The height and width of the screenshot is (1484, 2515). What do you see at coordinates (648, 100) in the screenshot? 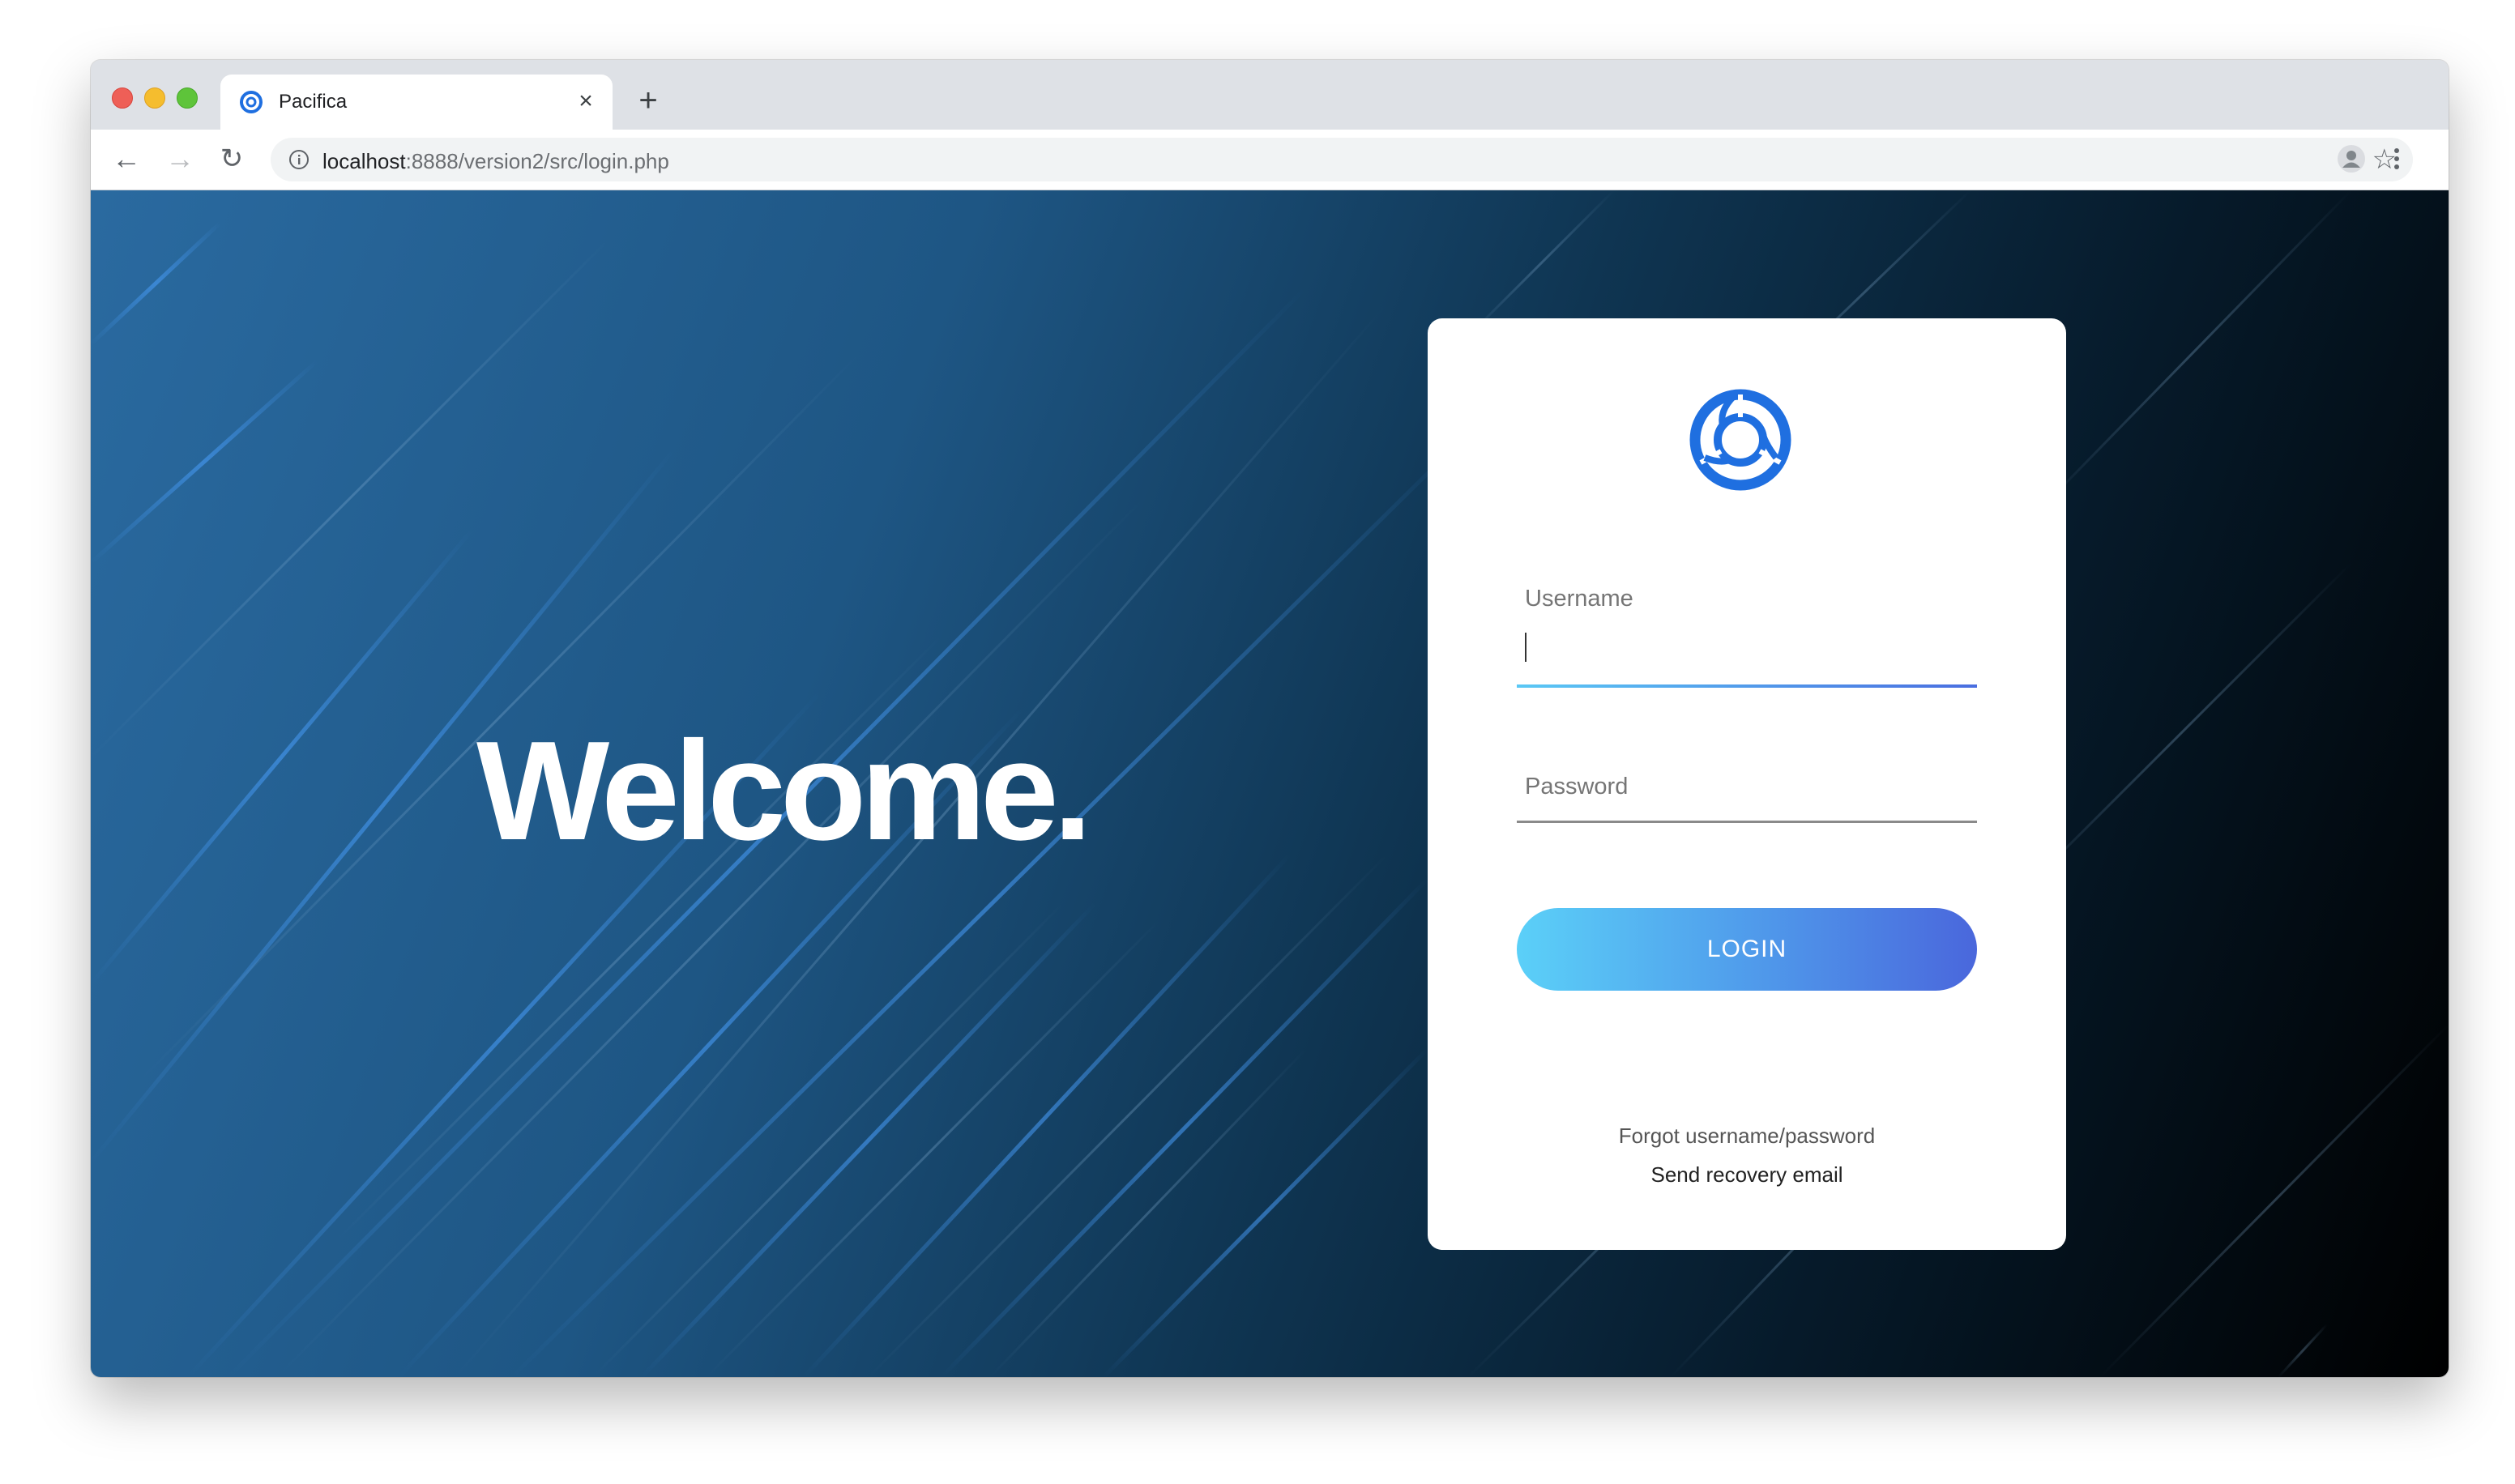
I see `plus-icon: +` at bounding box center [648, 100].